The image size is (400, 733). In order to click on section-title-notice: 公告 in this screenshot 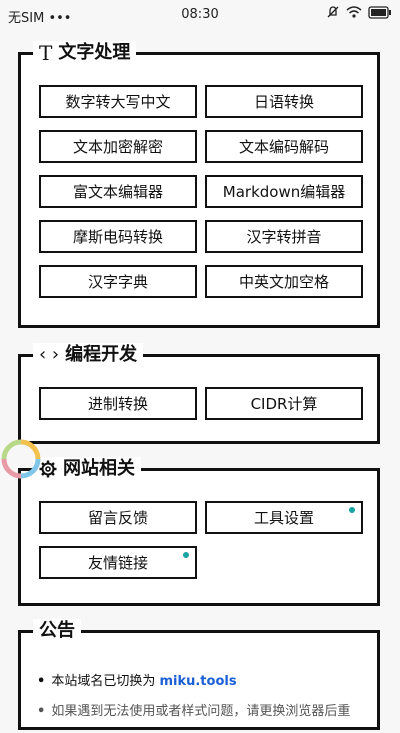, I will do `click(57, 631)`.